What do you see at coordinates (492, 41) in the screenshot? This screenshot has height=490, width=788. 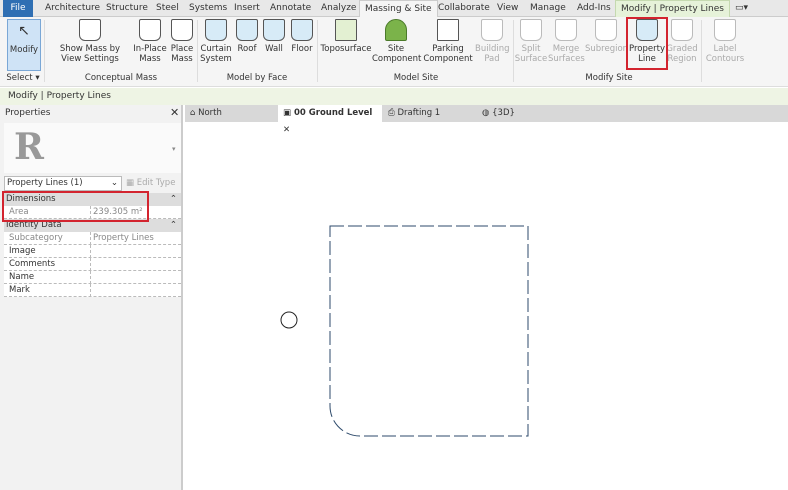 I see `building-pad-button: Building Pad` at bounding box center [492, 41].